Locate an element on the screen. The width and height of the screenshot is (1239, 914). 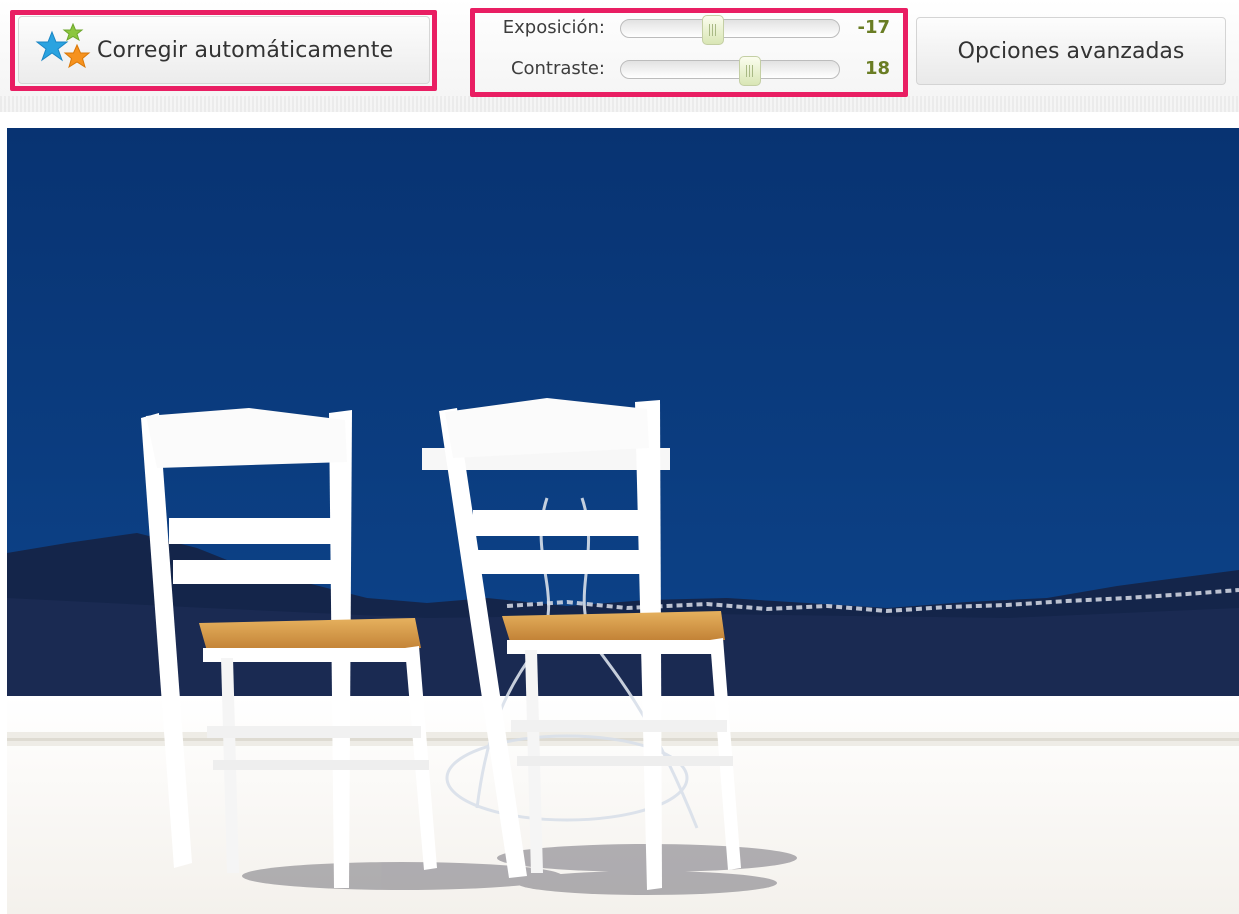
auto-correct-highlight is located at coordinates (223, 50).